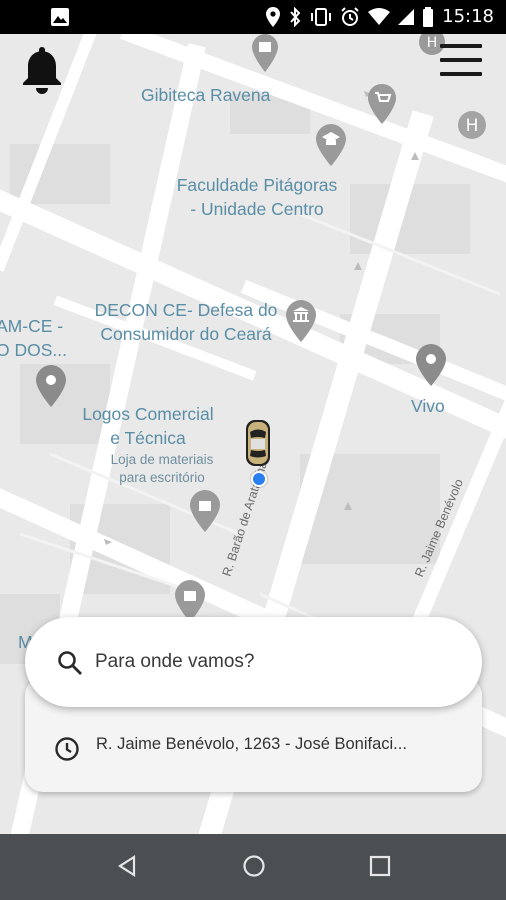 The image size is (506, 900). Describe the element at coordinates (468, 16) in the screenshot. I see `status-time: 15:18` at that location.